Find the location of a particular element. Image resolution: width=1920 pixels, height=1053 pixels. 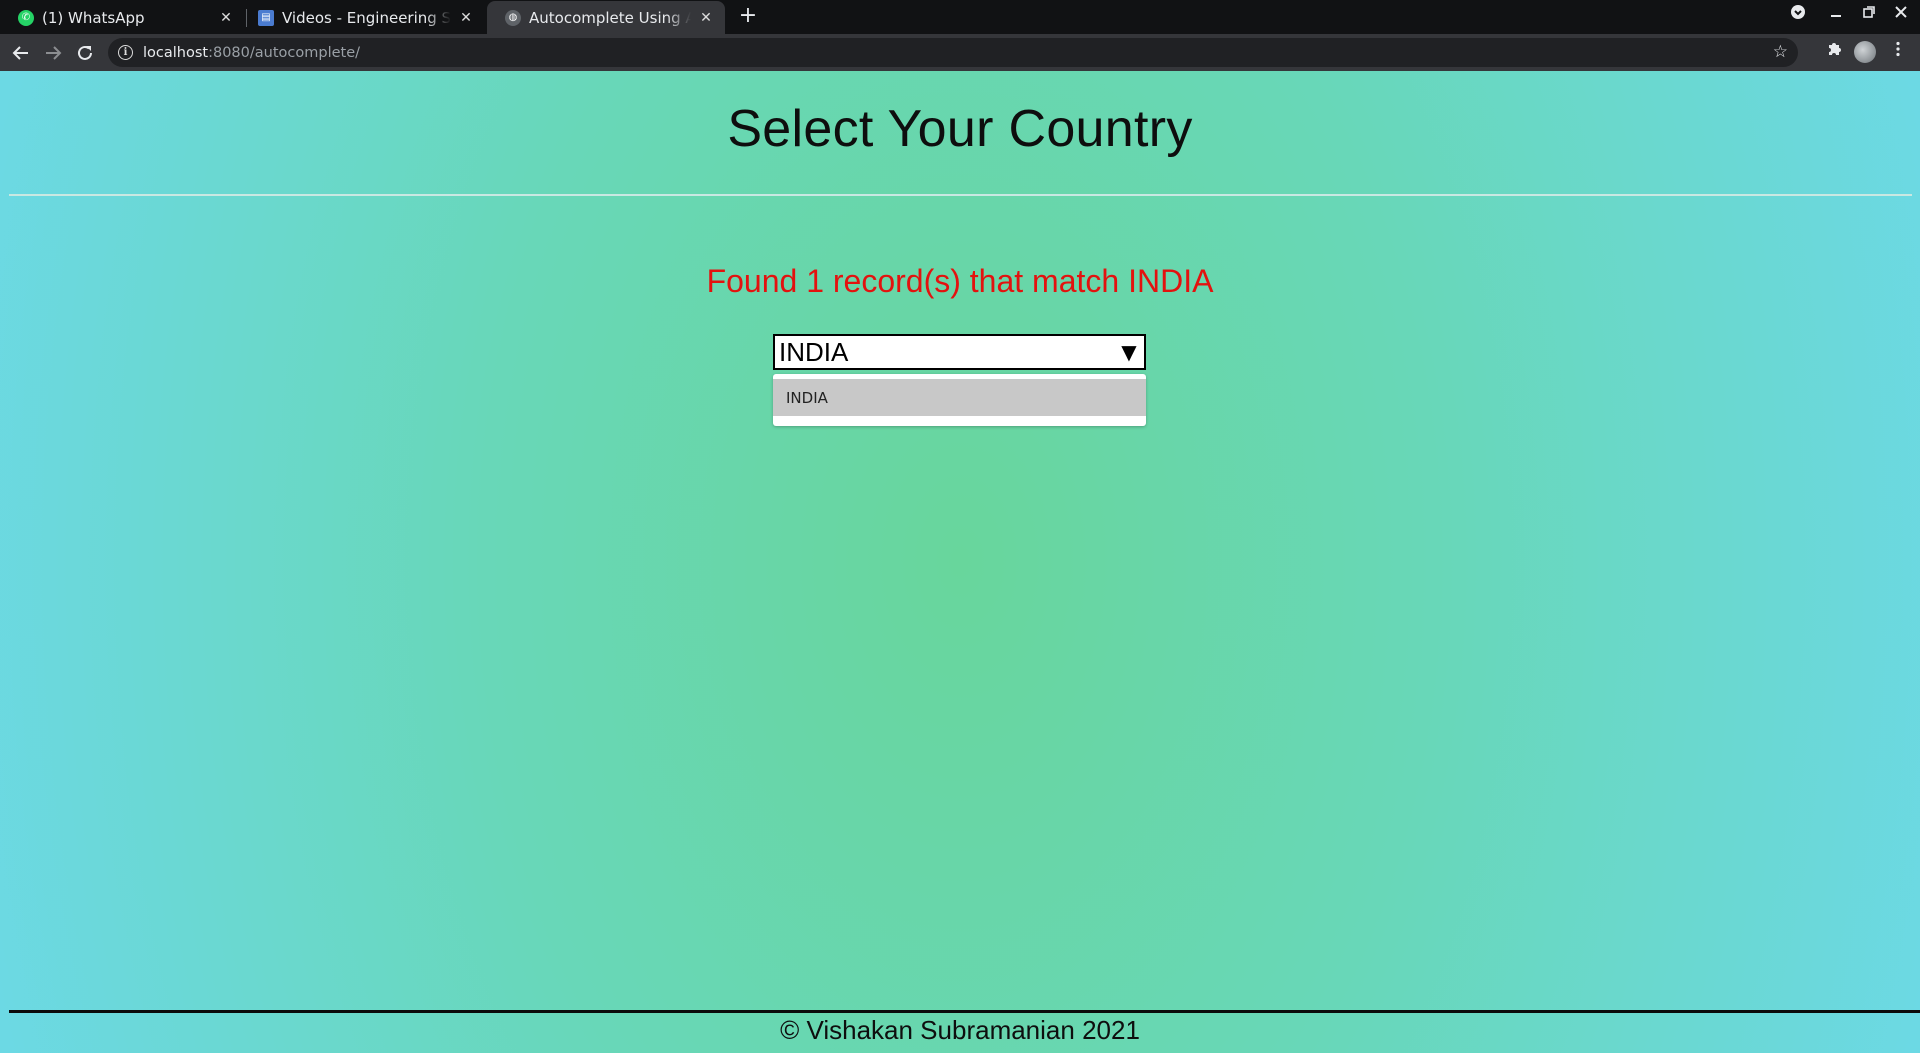

address-bar: i localhost:8080/autocomplete/ ☆ is located at coordinates (953, 52).